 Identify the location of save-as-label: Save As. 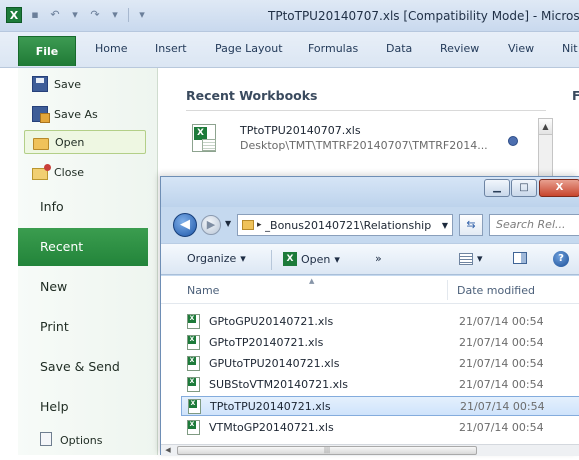
(76, 114).